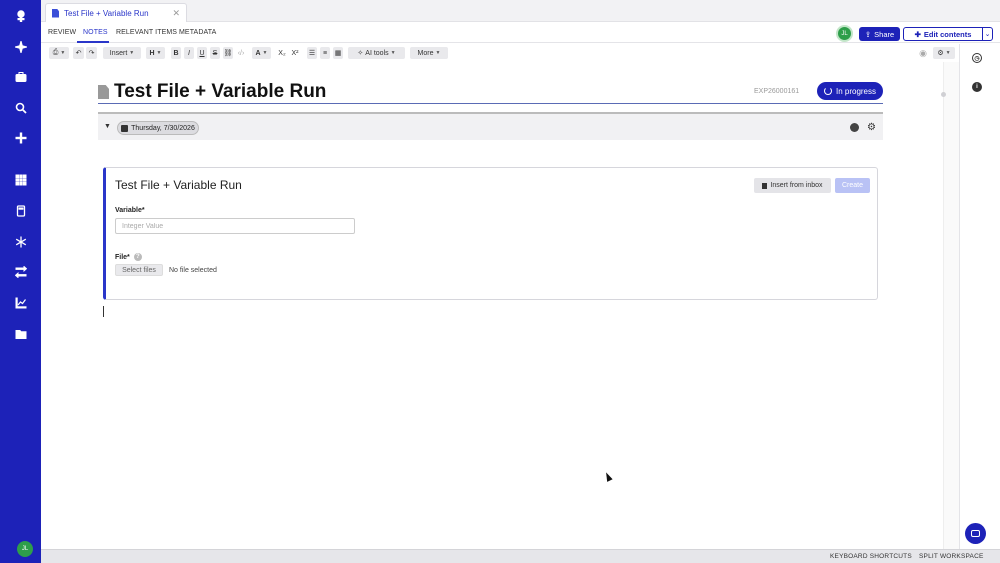  Describe the element at coordinates (490, 126) in the screenshot. I see `entry-date-bar: ▼ Thursday, 7/30/2026 ⚙` at that location.